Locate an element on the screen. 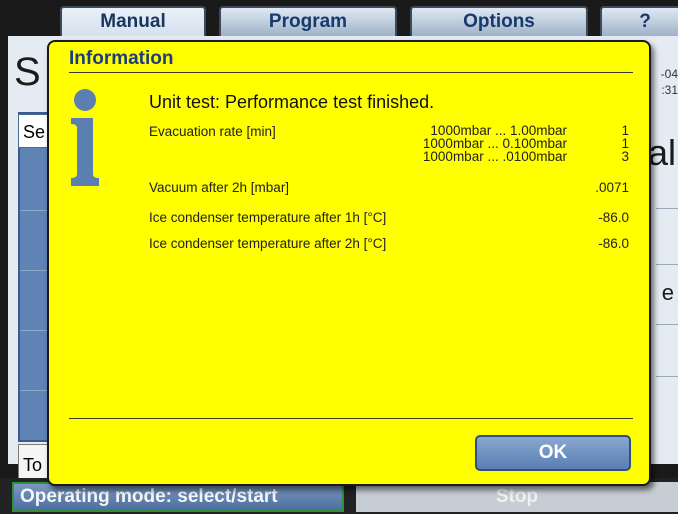 Image resolution: width=678 pixels, height=514 pixels. stop-label: Stop is located at coordinates (517, 496).